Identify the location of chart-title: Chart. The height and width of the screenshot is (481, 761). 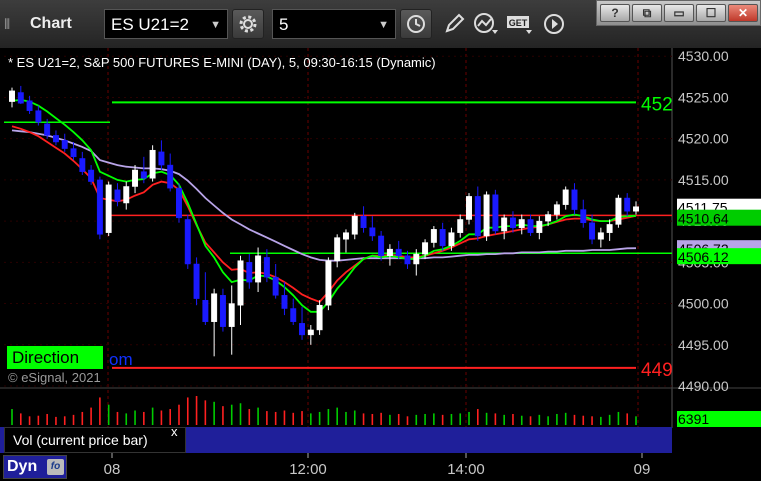
(51, 23).